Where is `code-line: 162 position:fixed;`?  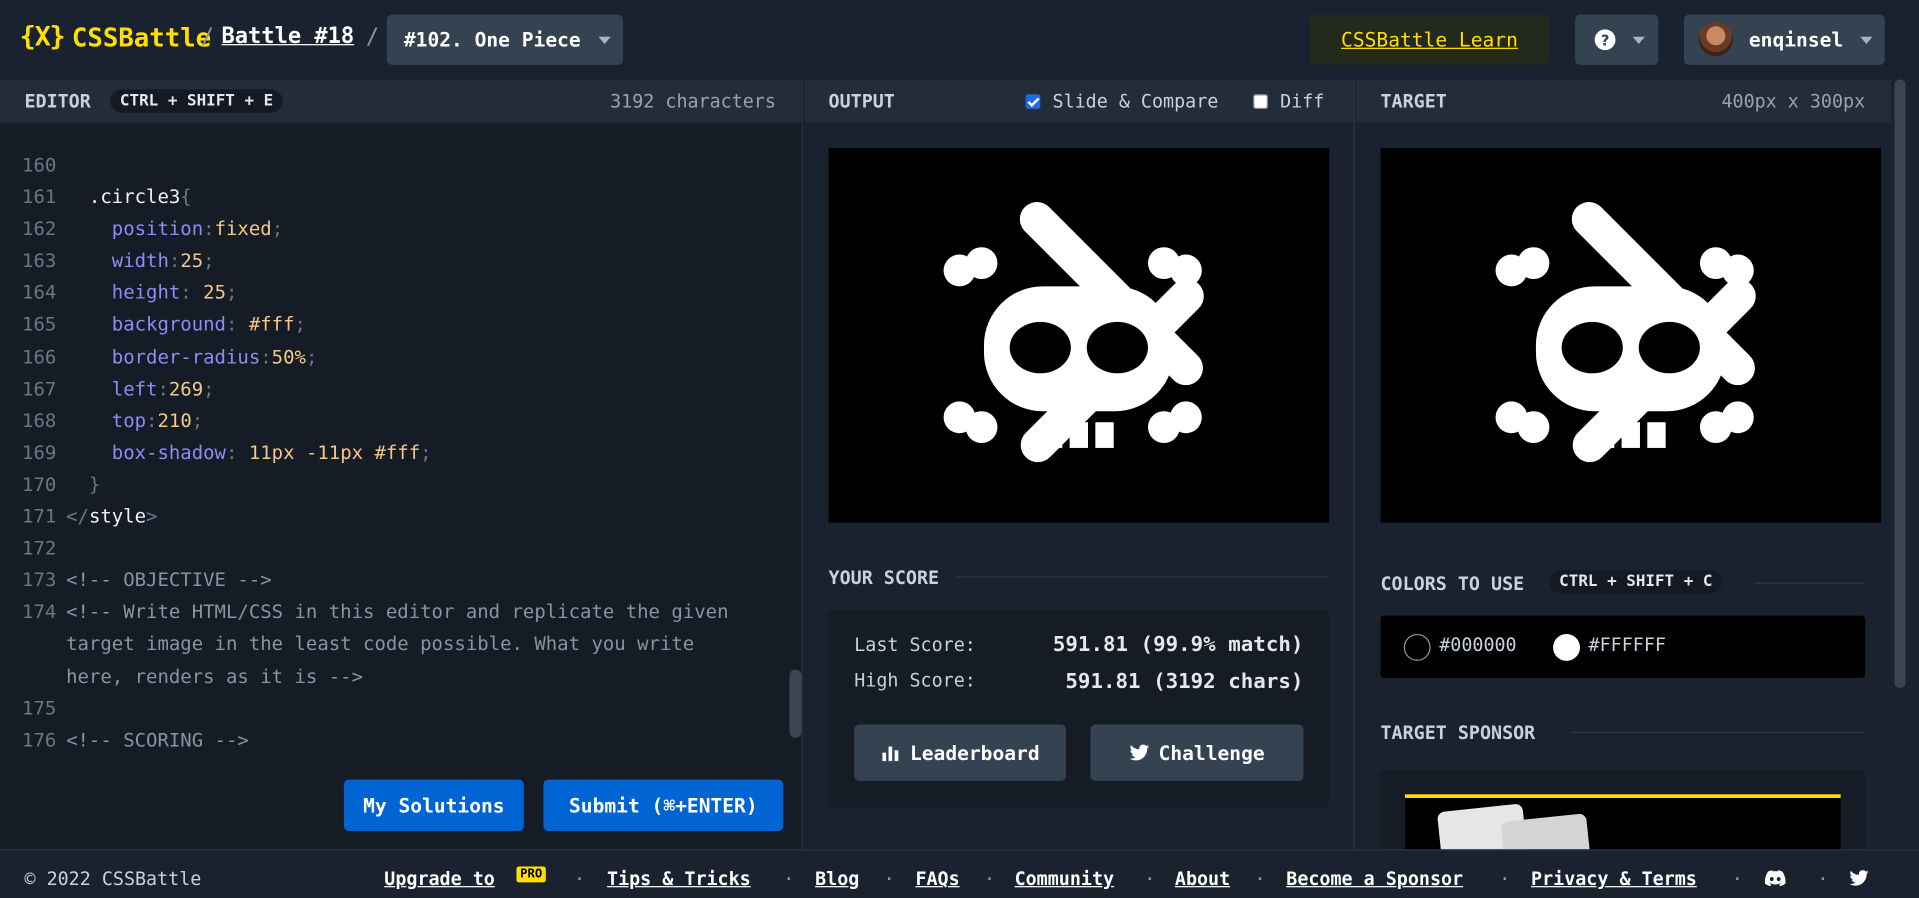
code-line: 162 position:fixed; is located at coordinates (391, 229).